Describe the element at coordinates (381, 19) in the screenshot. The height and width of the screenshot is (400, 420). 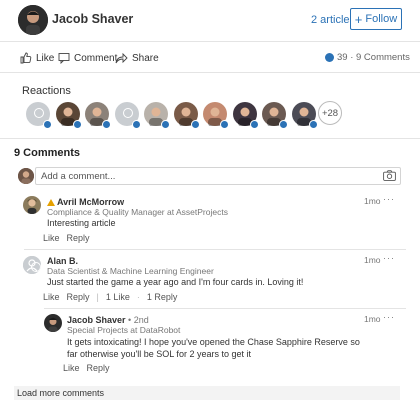
I see `follow-label: Follow` at that location.